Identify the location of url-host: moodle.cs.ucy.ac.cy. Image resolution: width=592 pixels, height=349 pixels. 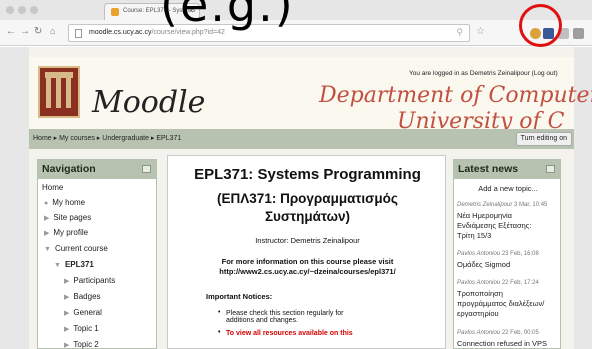
(120, 32).